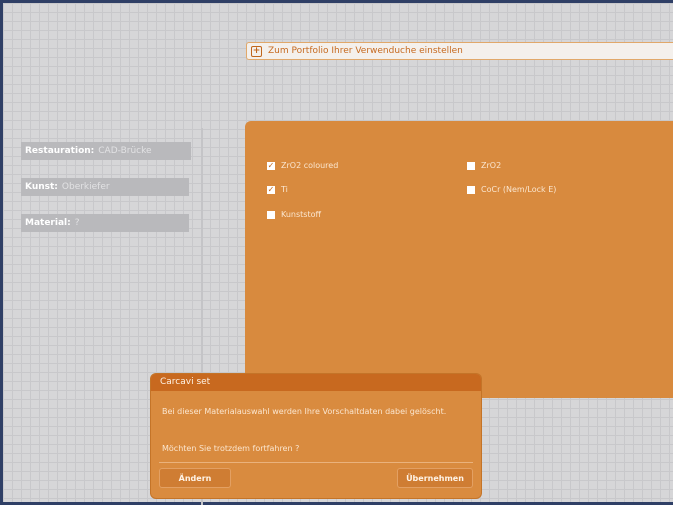  Describe the element at coordinates (77, 223) in the screenshot. I see `material-value: ?` at that location.